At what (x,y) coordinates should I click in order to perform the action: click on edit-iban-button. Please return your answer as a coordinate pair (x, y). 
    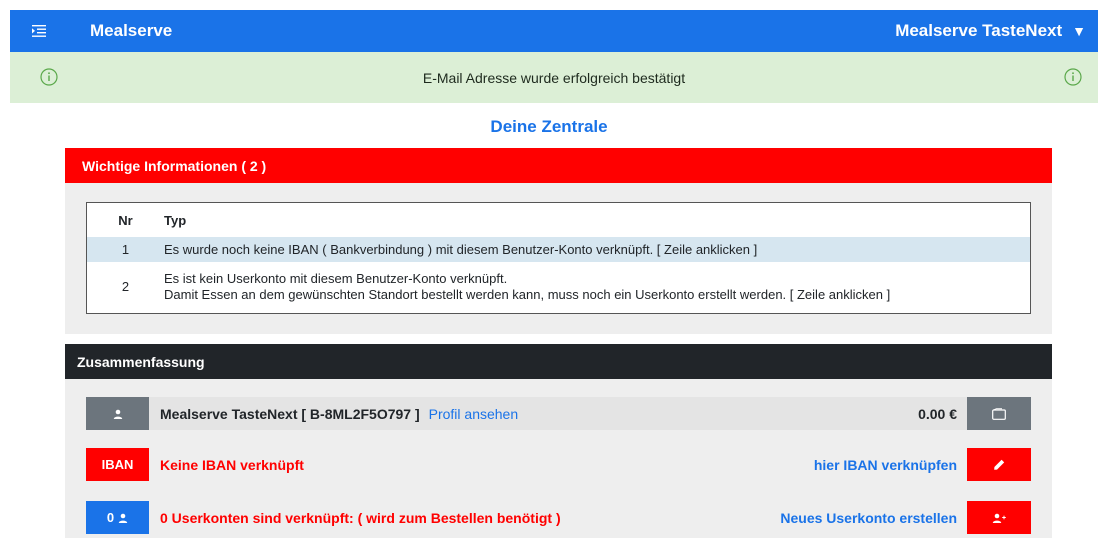
    Looking at the image, I should click on (999, 464).